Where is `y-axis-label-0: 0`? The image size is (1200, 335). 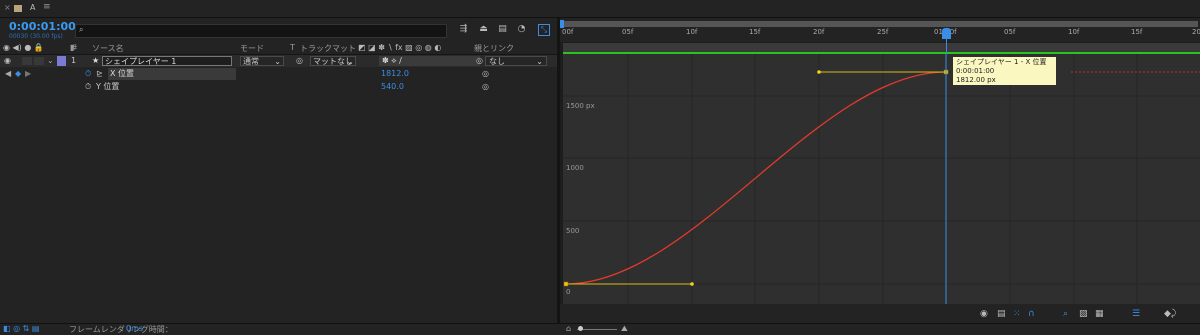
y-axis-label-0: 0 is located at coordinates (568, 292).